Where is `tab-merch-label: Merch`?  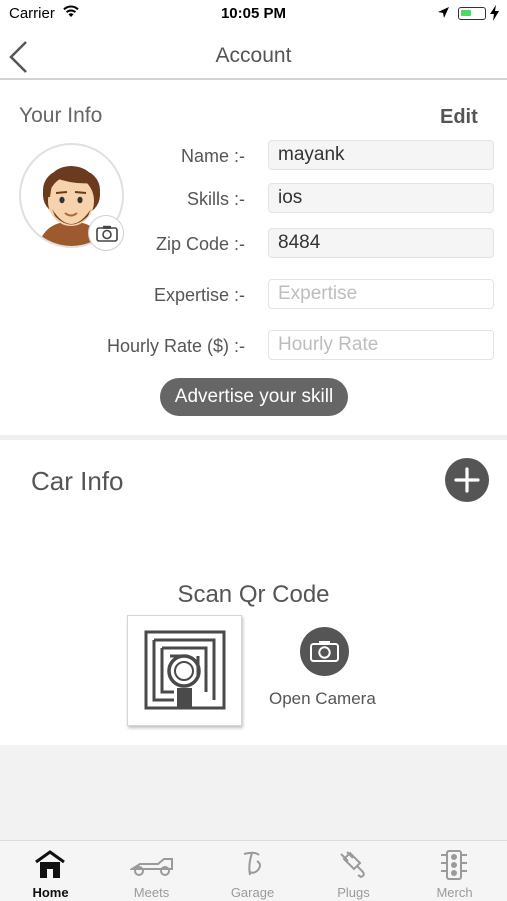 tab-merch-label: Merch is located at coordinates (454, 892).